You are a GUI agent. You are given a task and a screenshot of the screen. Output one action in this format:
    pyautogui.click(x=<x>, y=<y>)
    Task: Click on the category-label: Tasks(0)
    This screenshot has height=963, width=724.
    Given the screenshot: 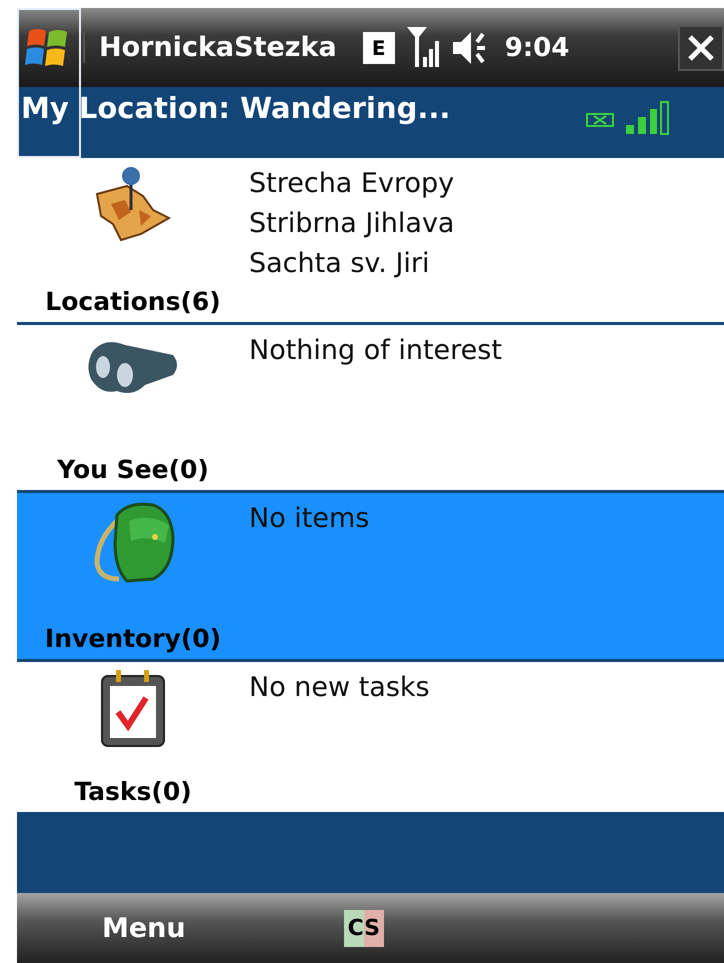 What is the action you would take?
    pyautogui.click(x=133, y=791)
    